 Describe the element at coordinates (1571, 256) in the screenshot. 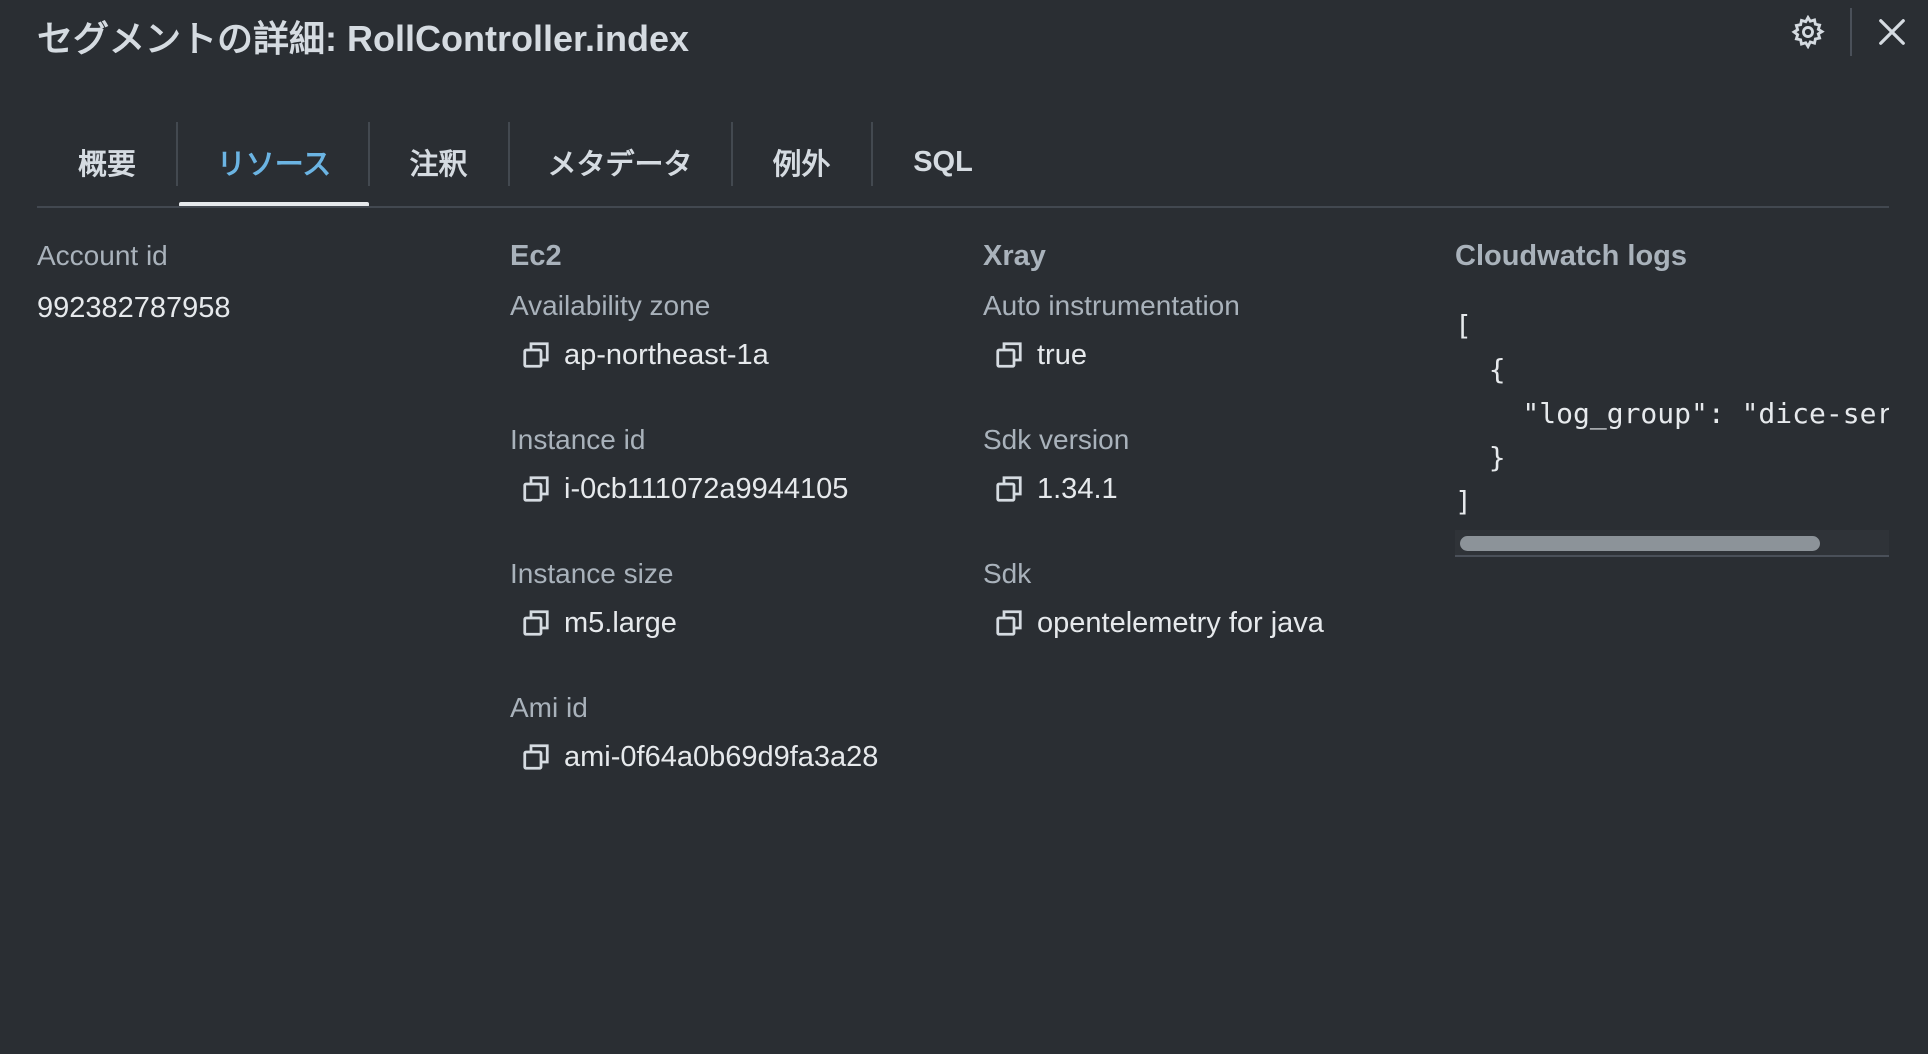

I see `cloudwatch-heading: Cloudwatch logs` at that location.